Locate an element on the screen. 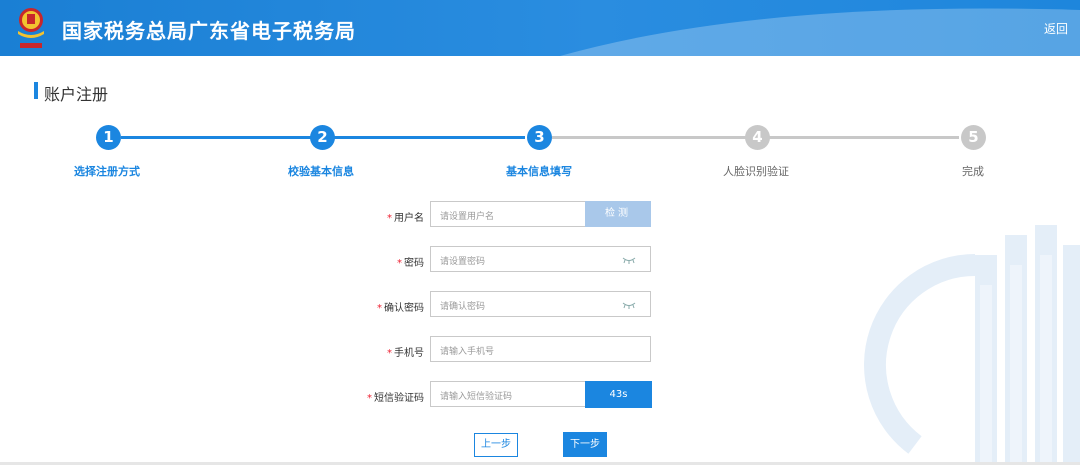  phone-label: * 手机号 is located at coordinates (405, 353).